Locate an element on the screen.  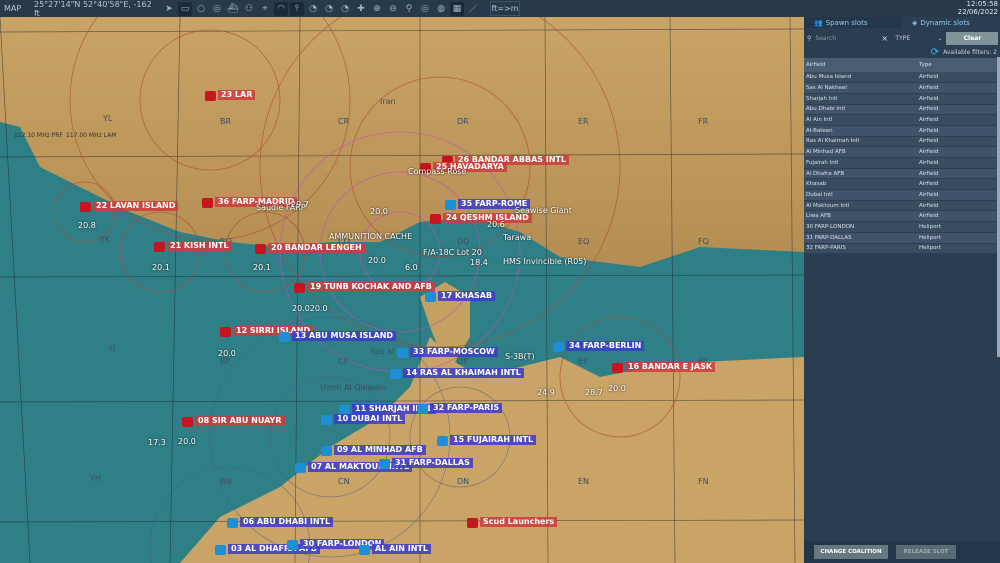
navigate-icon: ➤ is located at coordinates (169, 9).